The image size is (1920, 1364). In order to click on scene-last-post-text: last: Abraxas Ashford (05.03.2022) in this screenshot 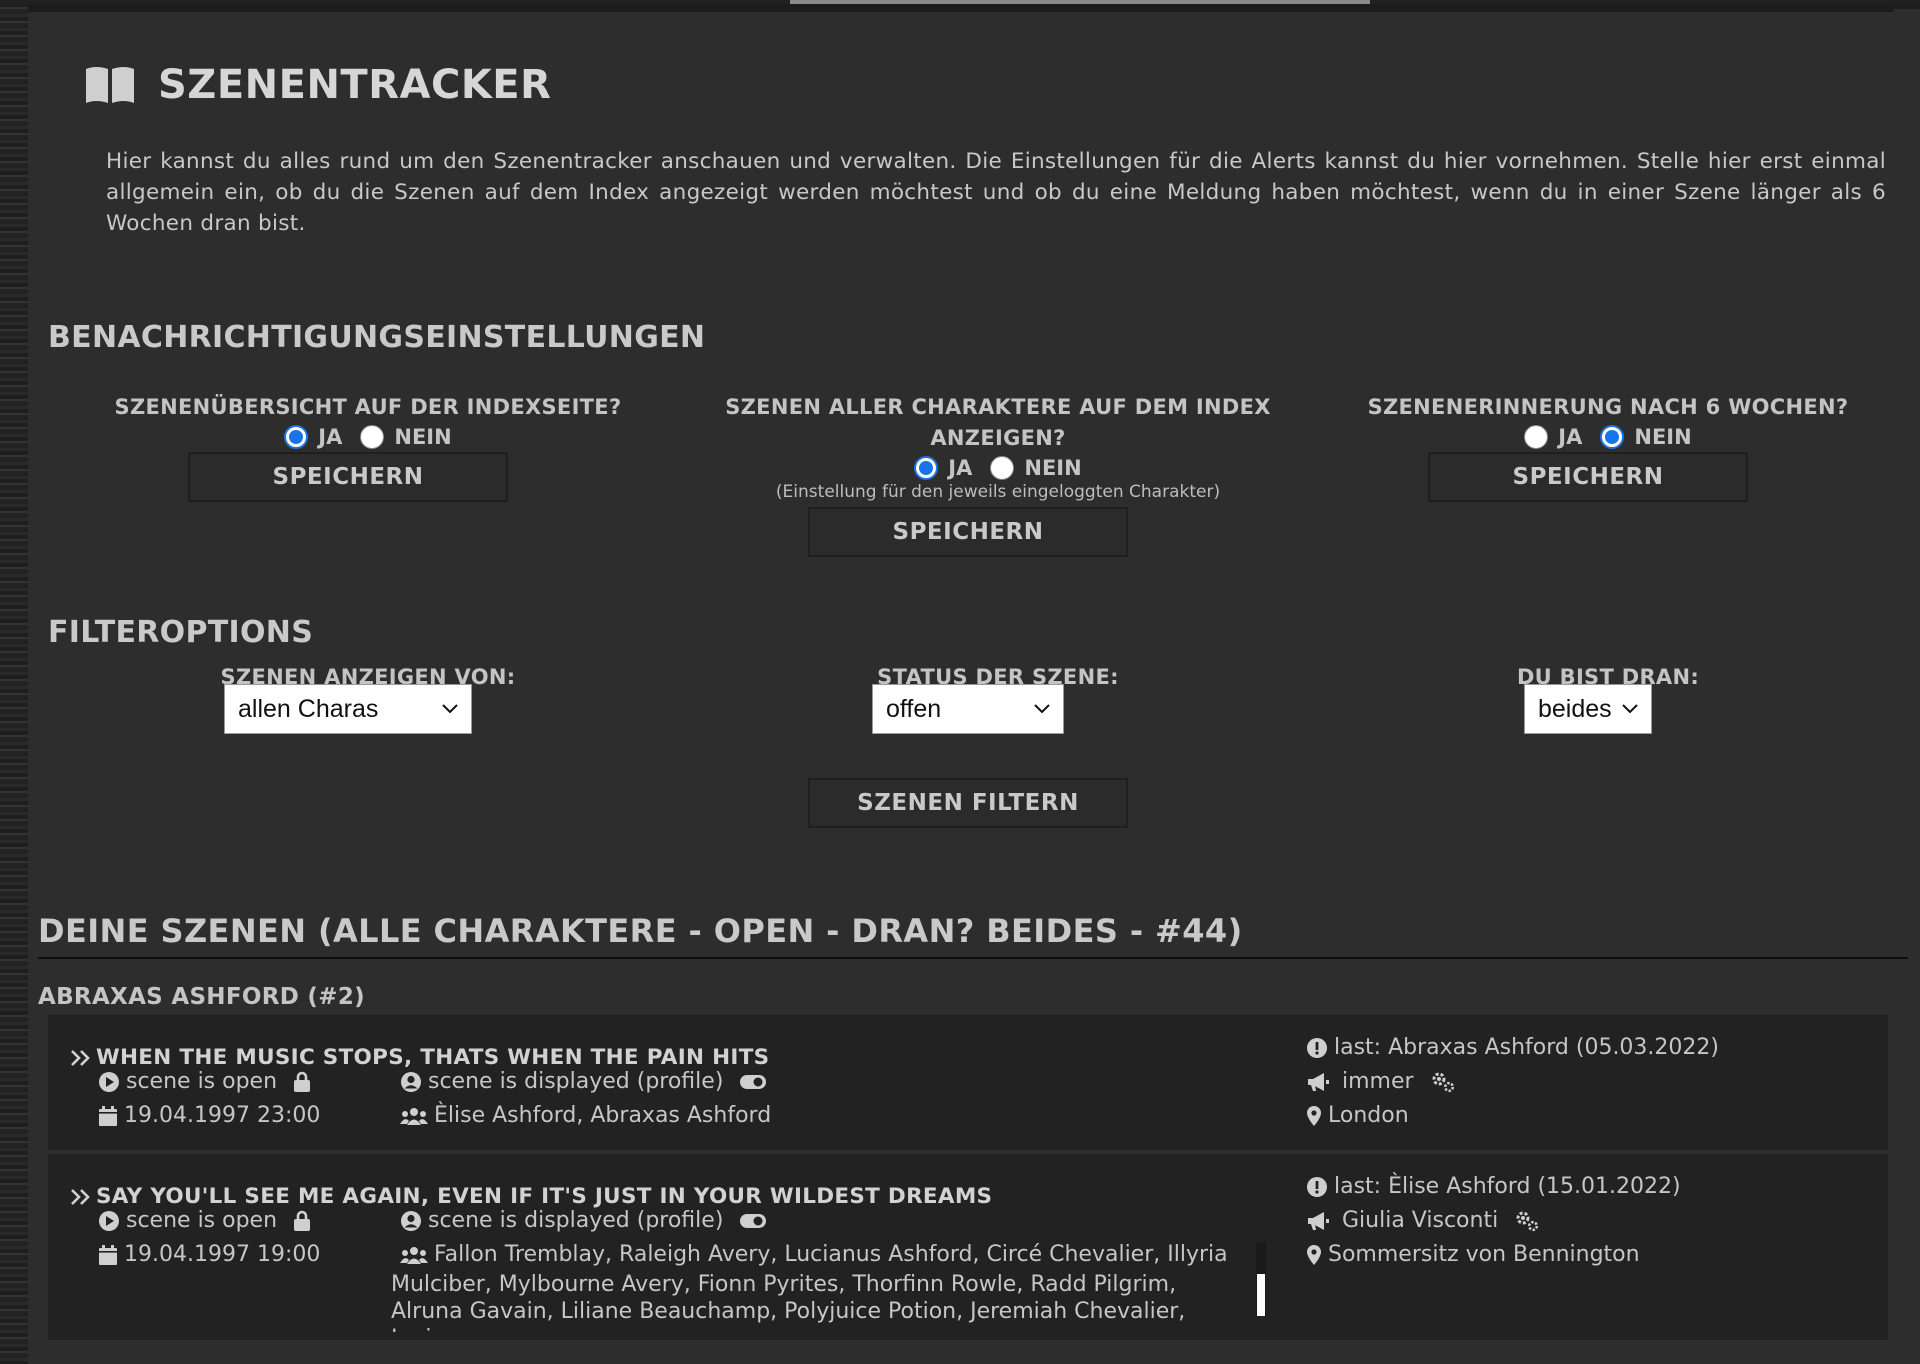, I will do `click(1526, 1047)`.